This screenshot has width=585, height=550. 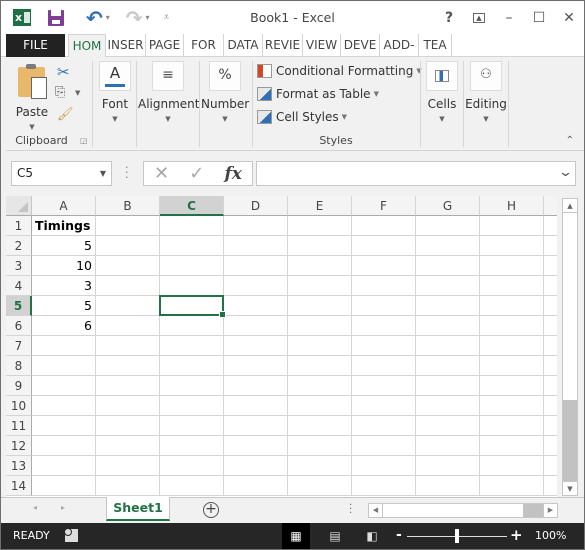 I want to click on tab-home: HOM, so click(x=87, y=46).